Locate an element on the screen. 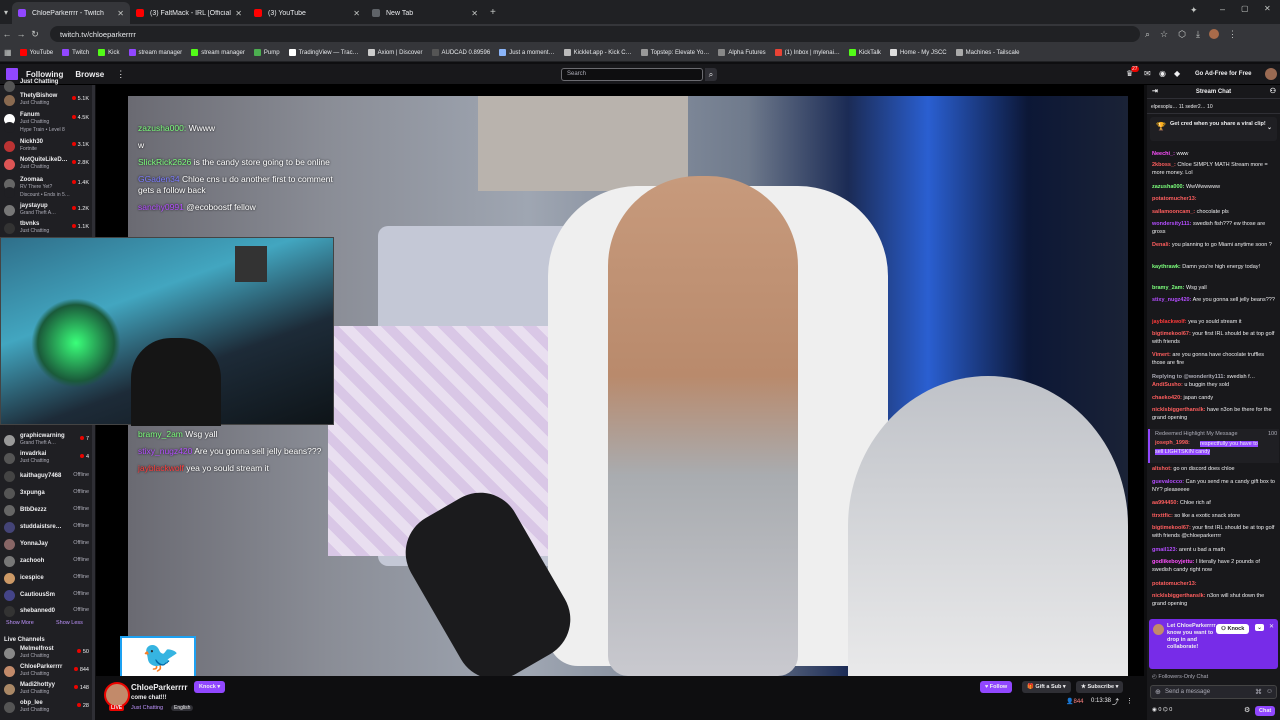 The image size is (1280, 720). subscribe-button: ★ Subscribe ▾ is located at coordinates (1100, 687).